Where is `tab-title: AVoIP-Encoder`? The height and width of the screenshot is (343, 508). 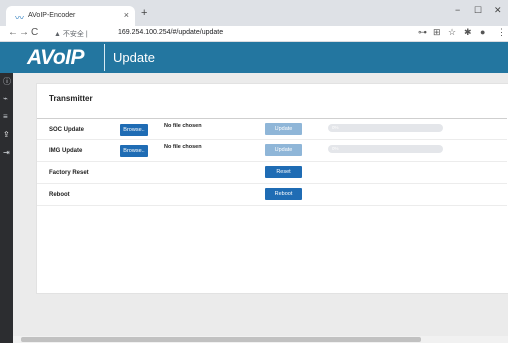
tab-title: AVoIP-Encoder is located at coordinates (52, 15).